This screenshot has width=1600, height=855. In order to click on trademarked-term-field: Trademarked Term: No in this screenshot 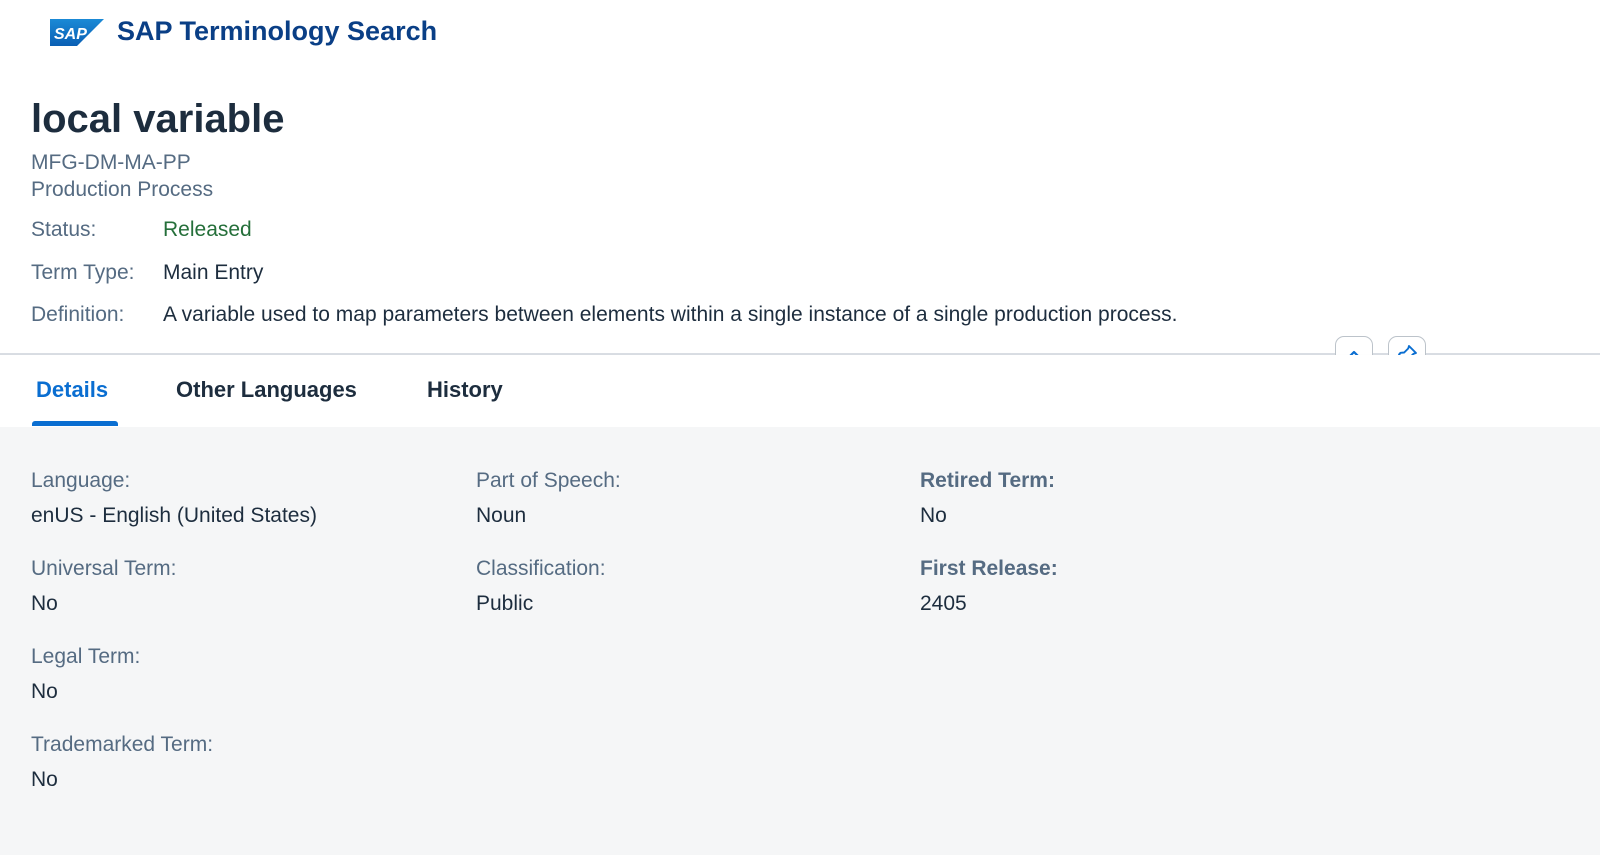, I will do `click(122, 762)`.